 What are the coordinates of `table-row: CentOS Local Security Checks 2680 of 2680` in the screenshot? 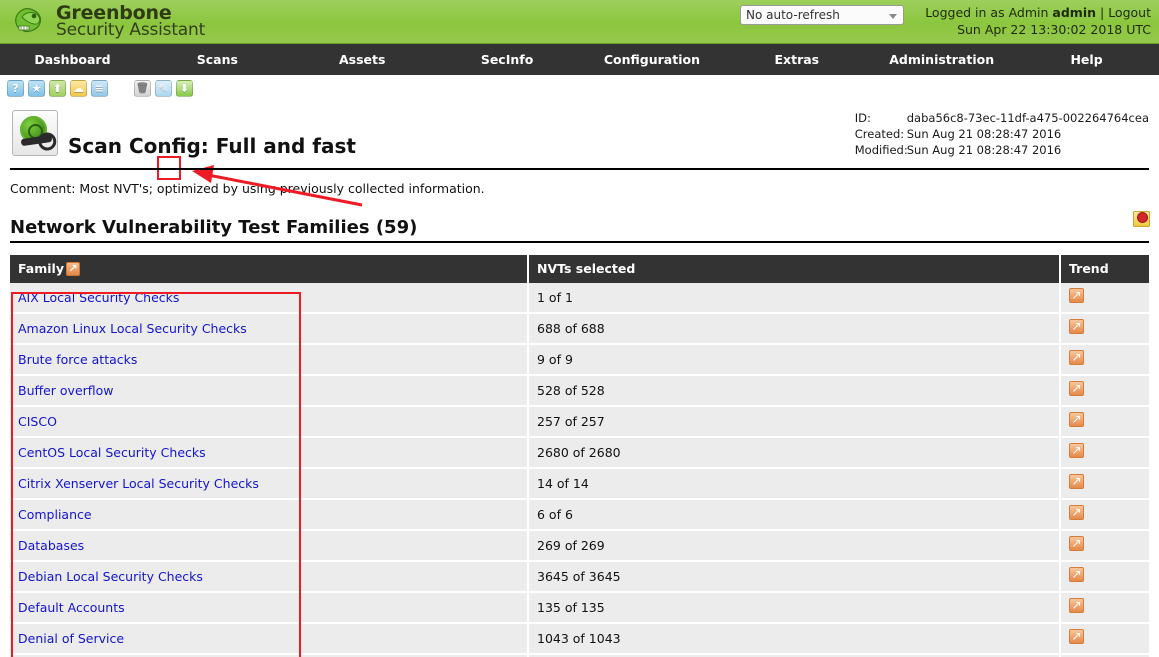 It's located at (579, 453).